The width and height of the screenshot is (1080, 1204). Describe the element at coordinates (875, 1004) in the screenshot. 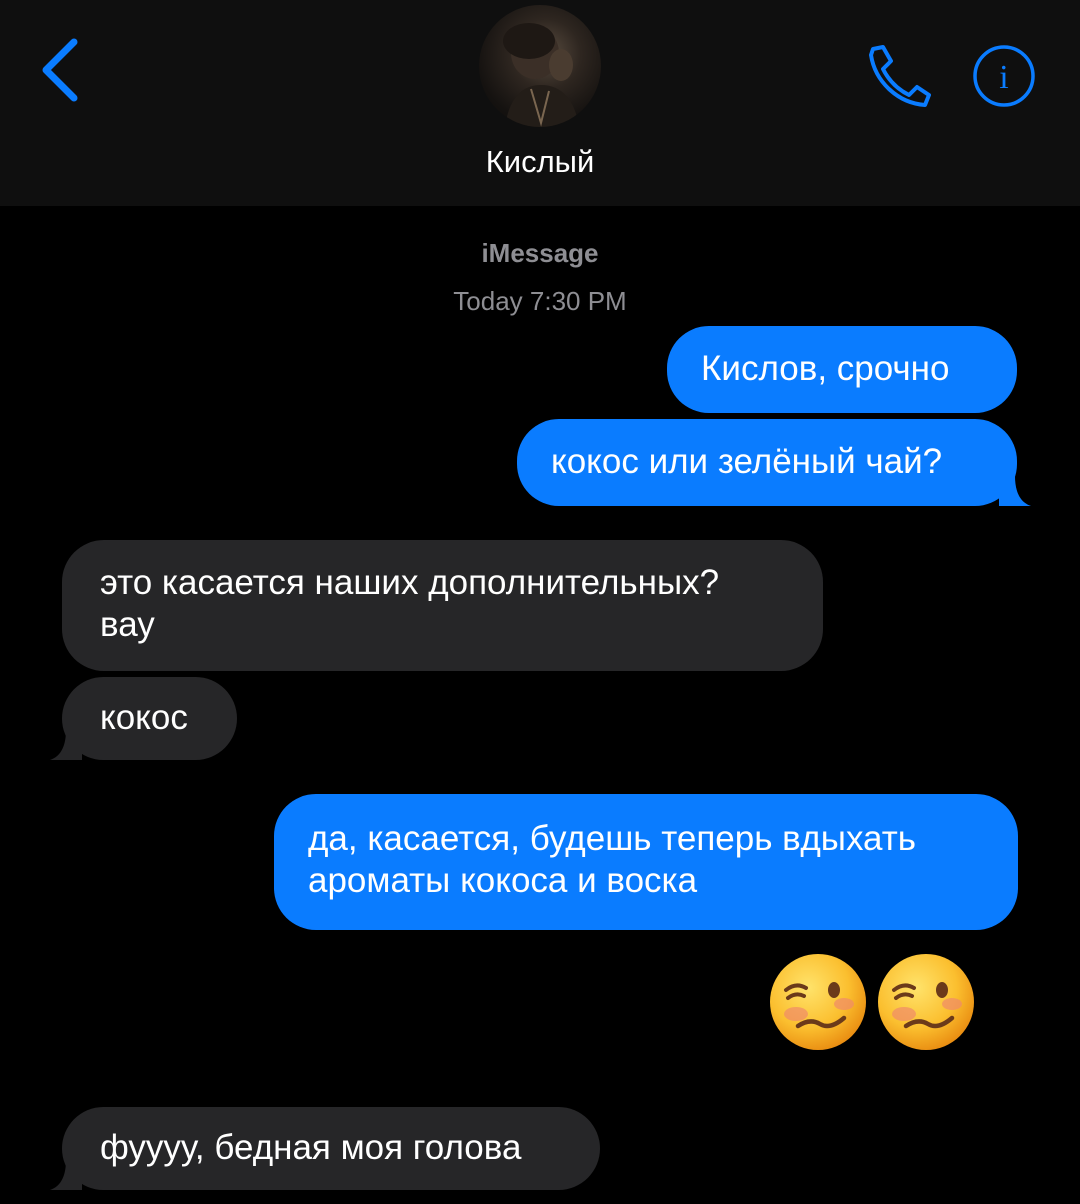

I see `emoji-message` at that location.